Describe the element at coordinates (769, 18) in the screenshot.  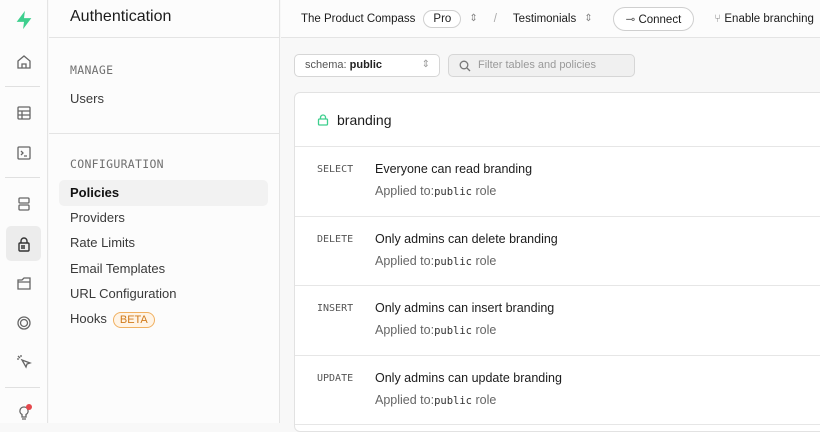
I see `branching-label: Enable branching` at that location.